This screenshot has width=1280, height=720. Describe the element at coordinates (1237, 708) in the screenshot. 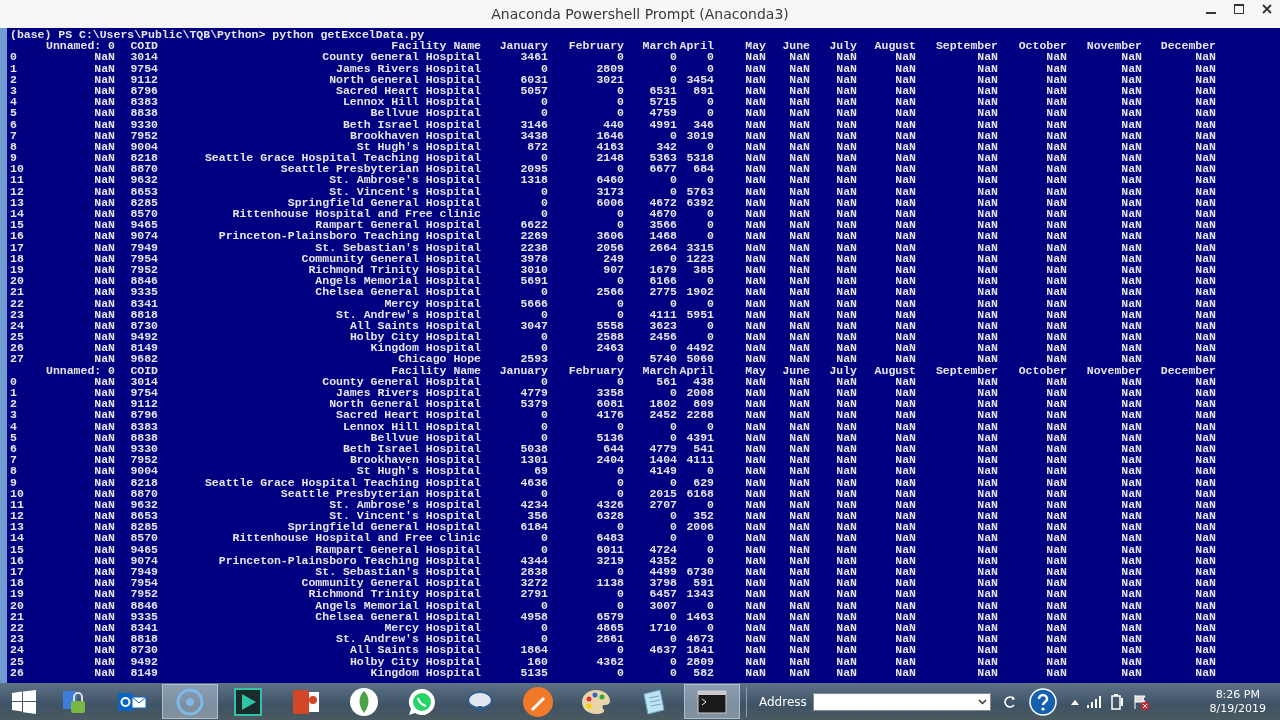

I see `clock-date: 8/19/2019` at that location.